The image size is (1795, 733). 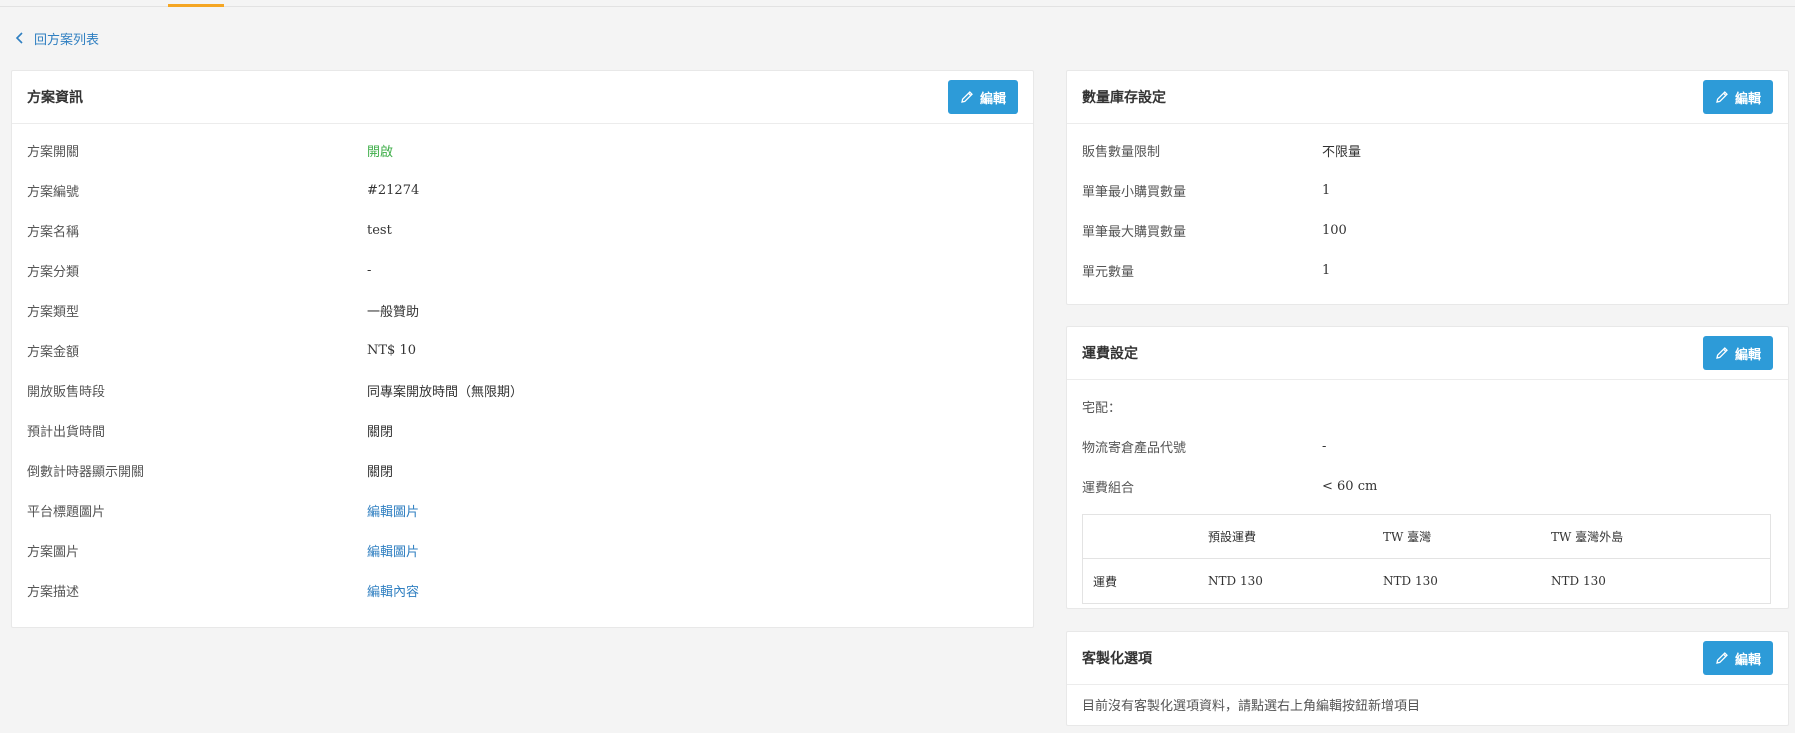 What do you see at coordinates (196, 5) in the screenshot?
I see `active-tab-indicator` at bounding box center [196, 5].